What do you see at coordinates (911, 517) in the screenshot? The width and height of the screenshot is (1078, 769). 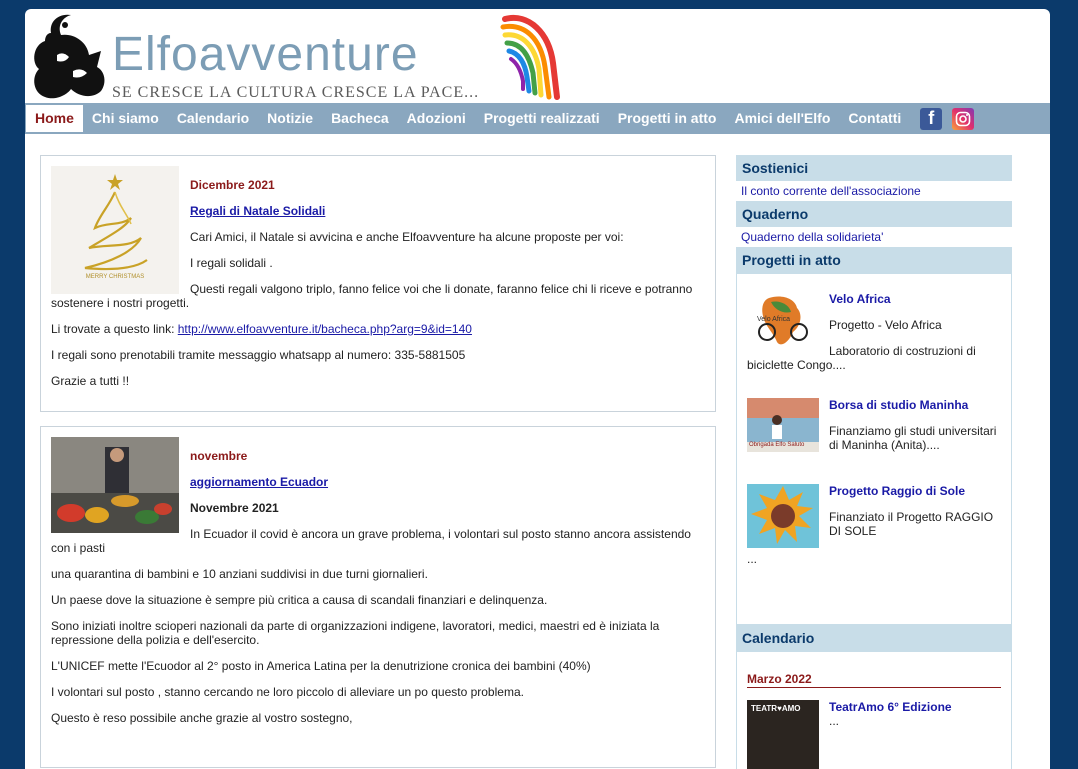 I see `project-desc: Finanziato il Progetto RAGGIO` at bounding box center [911, 517].